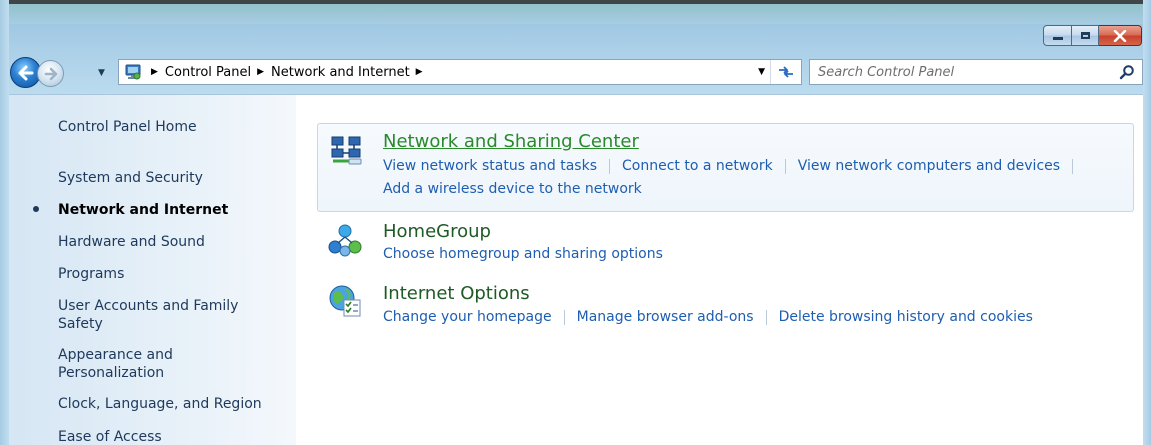 The width and height of the screenshot is (1151, 445). Describe the element at coordinates (1147, 222) in the screenshot. I see `window-right-border` at that location.